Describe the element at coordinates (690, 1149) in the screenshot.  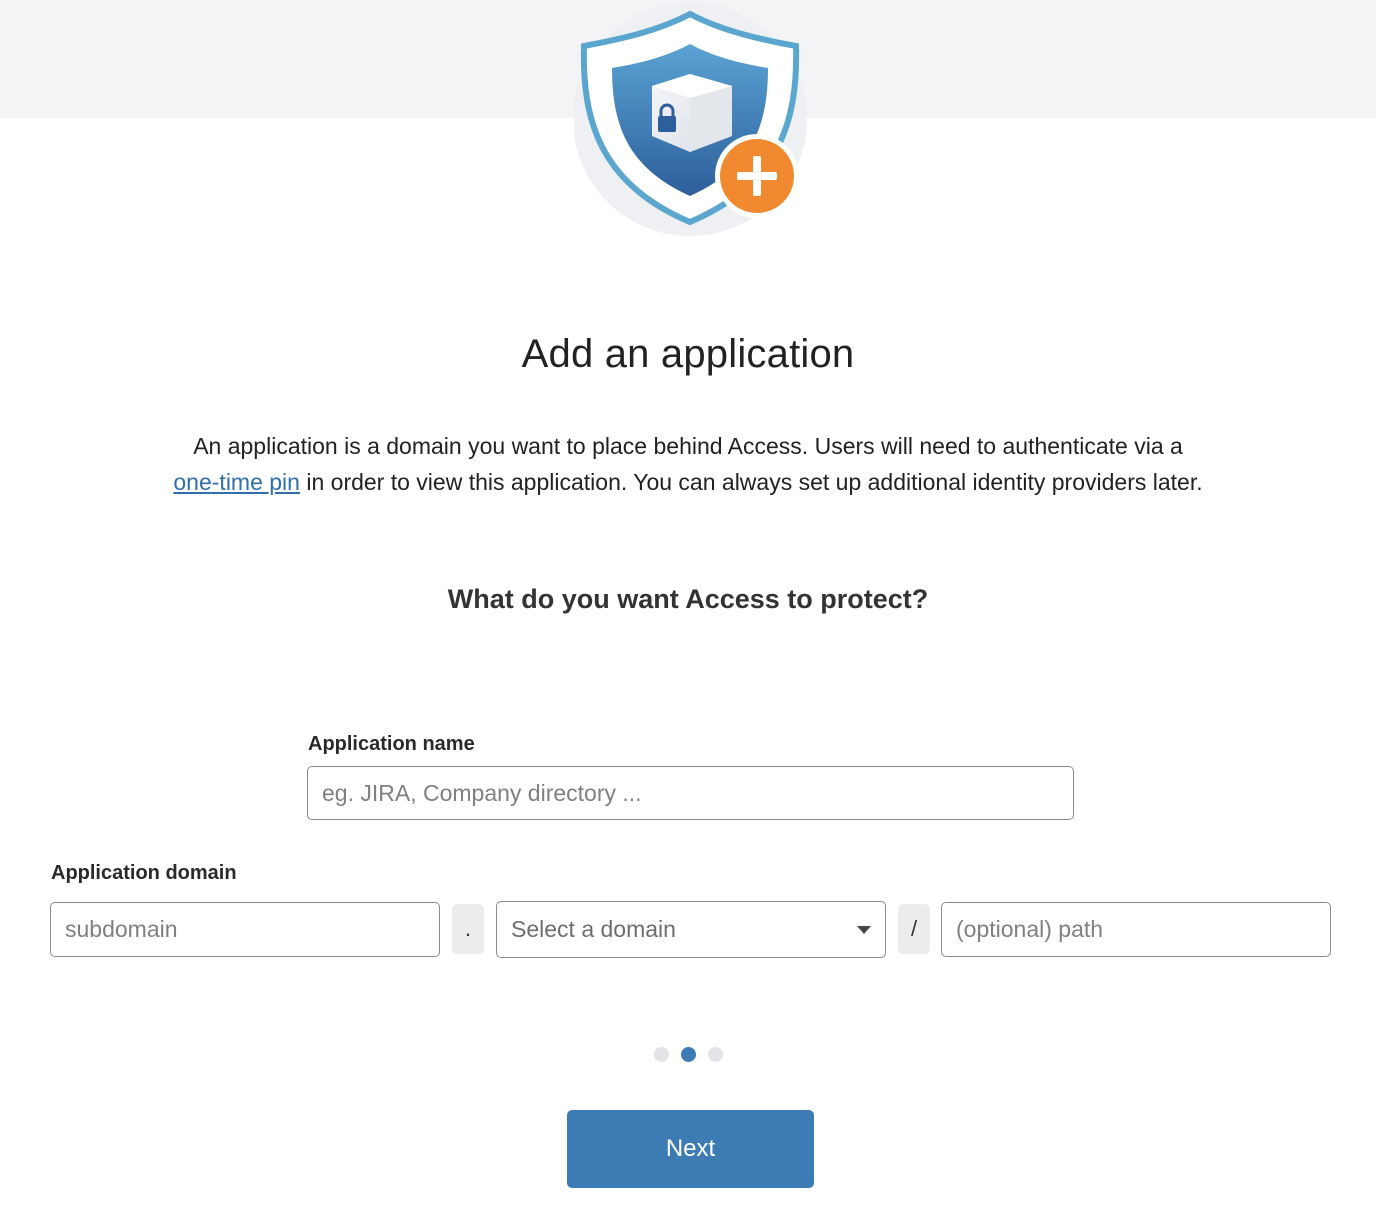
I see `next-button: Next` at that location.